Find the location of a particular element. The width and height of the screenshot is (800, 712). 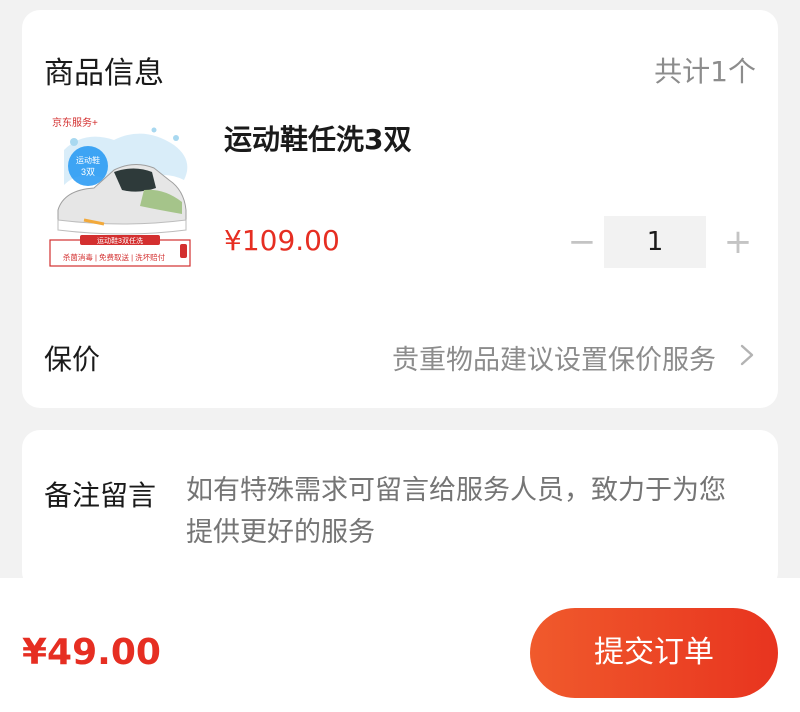

product-section-title: 商品信息 is located at coordinates (104, 73).